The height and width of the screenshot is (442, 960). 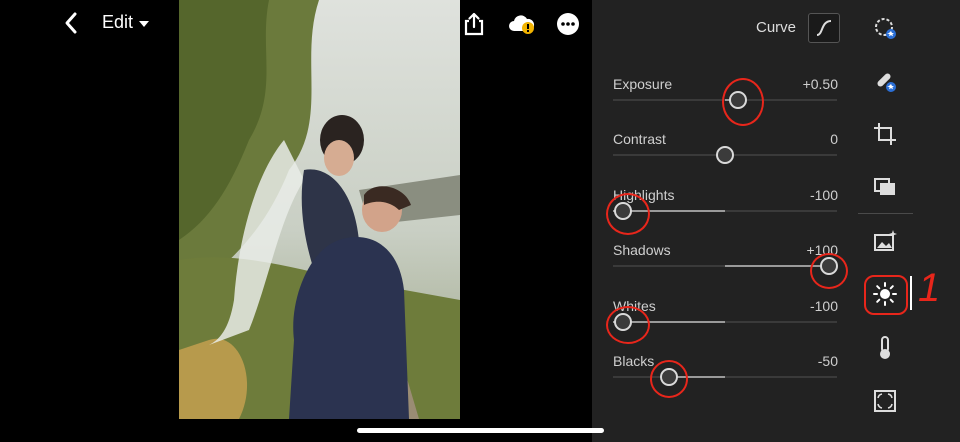 I want to click on slider-label: Shadows, so click(x=642, y=250).